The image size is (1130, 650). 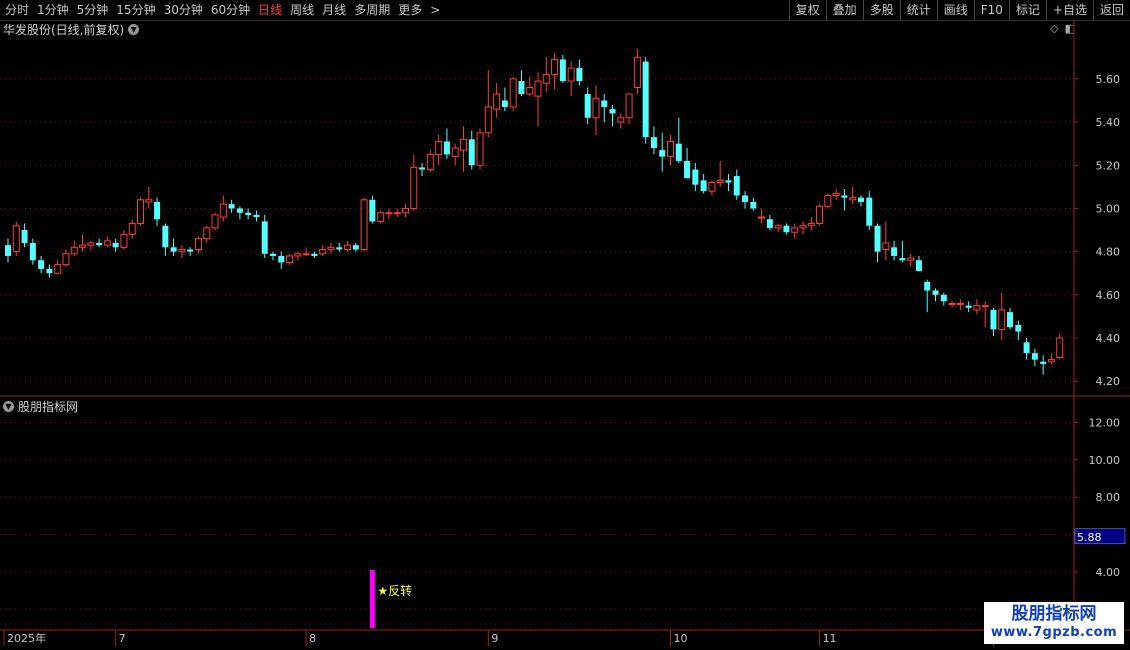 What do you see at coordinates (1105, 422) in the screenshot?
I see `indicator-y-tick-label-0: 12.00` at bounding box center [1105, 422].